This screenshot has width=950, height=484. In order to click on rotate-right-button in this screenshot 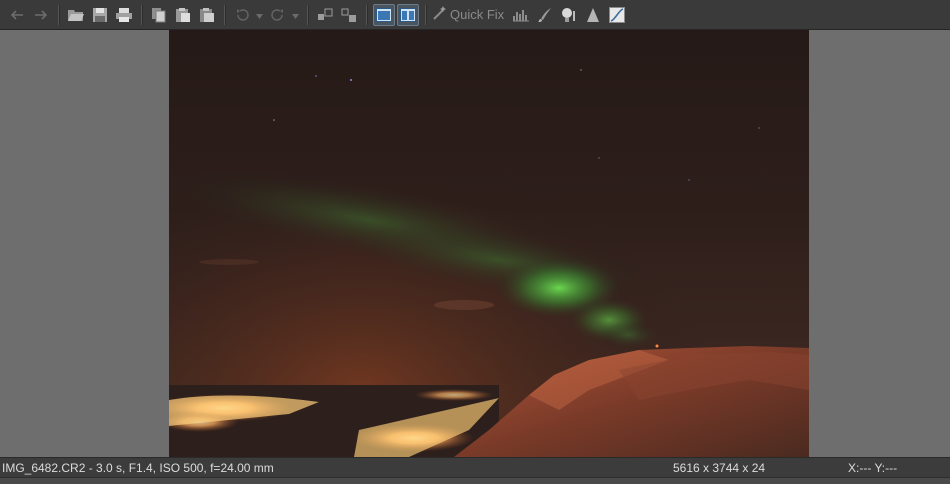, I will do `click(278, 15)`.